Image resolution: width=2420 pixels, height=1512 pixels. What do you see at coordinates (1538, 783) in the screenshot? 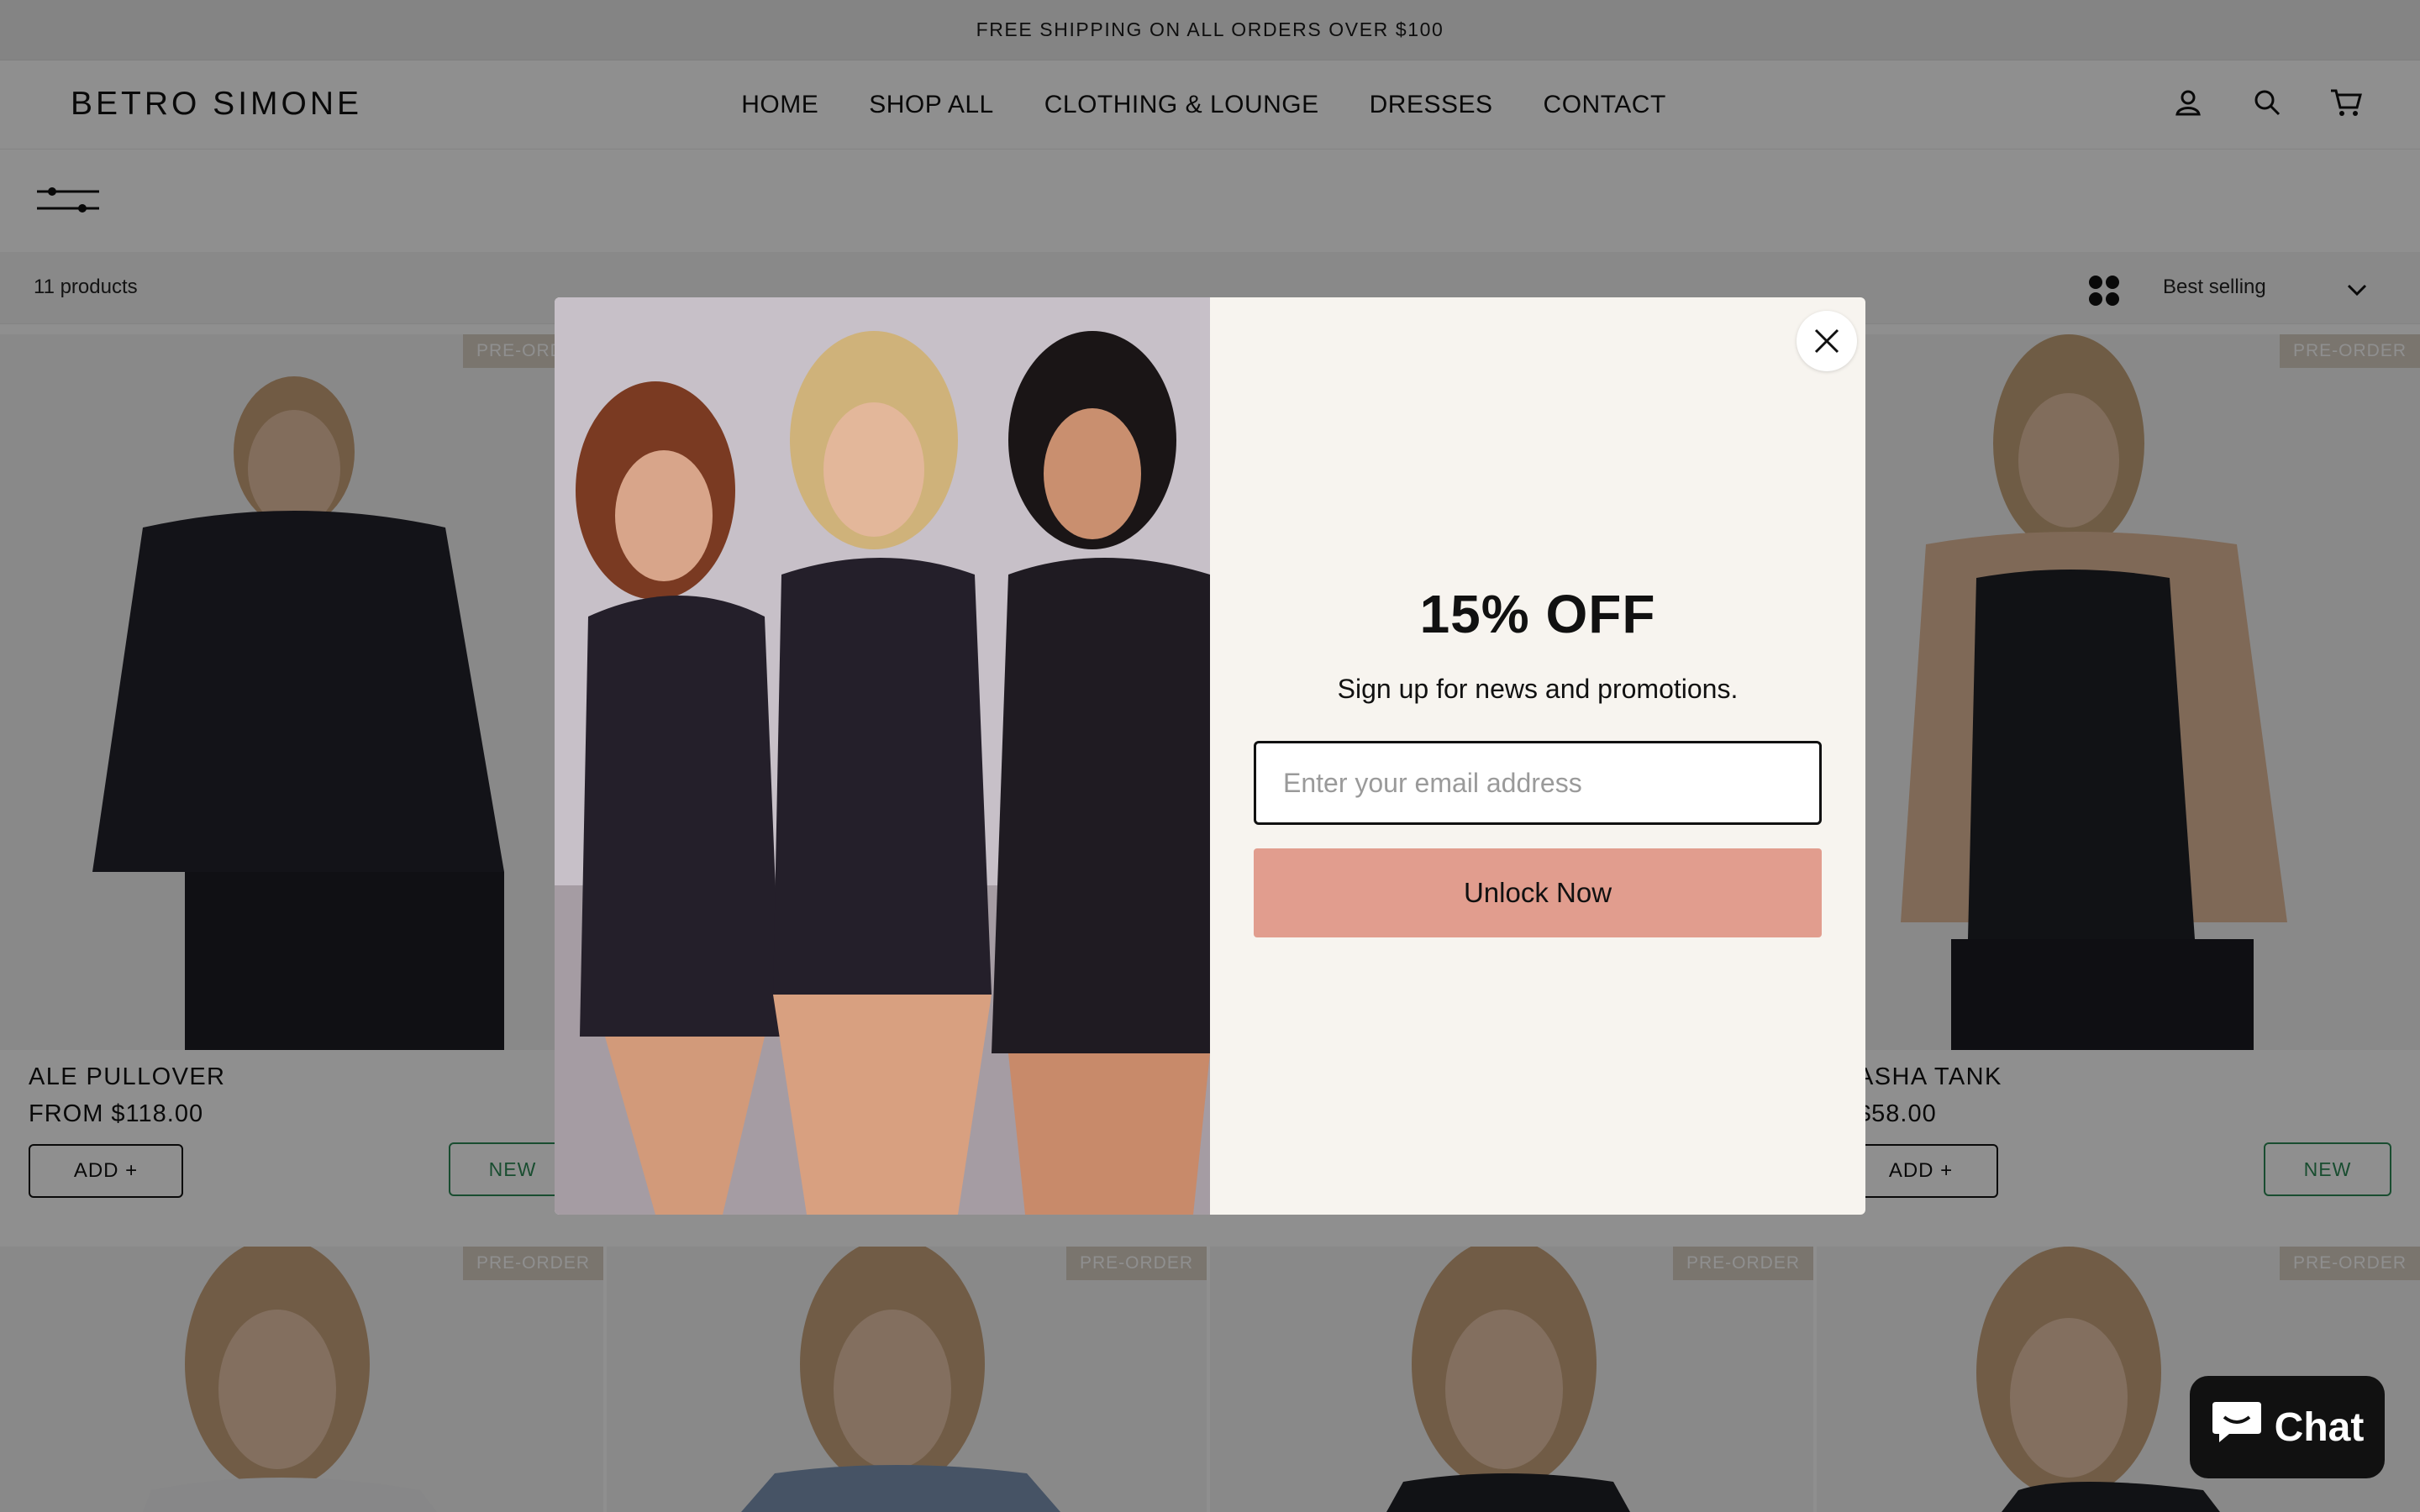
I see `email-input` at bounding box center [1538, 783].